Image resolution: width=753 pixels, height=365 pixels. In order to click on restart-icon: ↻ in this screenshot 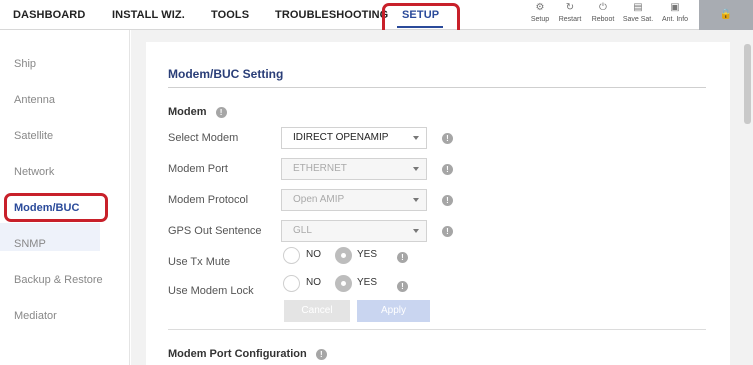, I will do `click(570, 7)`.